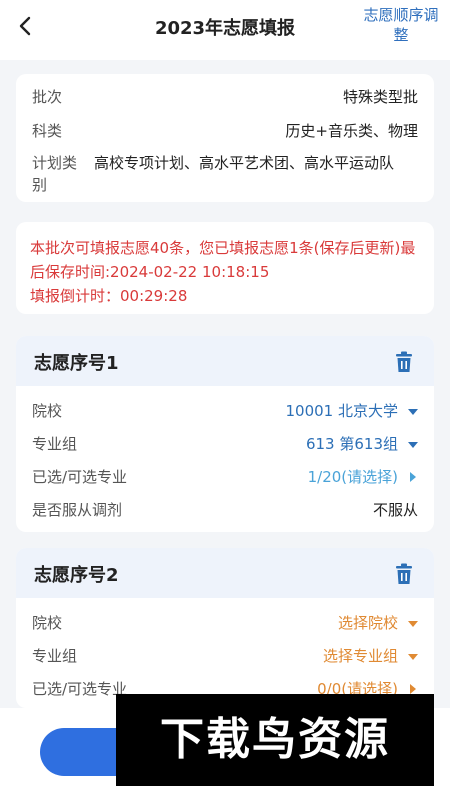  I want to click on major-group-select: 专业组 选择专业组, so click(225, 657).